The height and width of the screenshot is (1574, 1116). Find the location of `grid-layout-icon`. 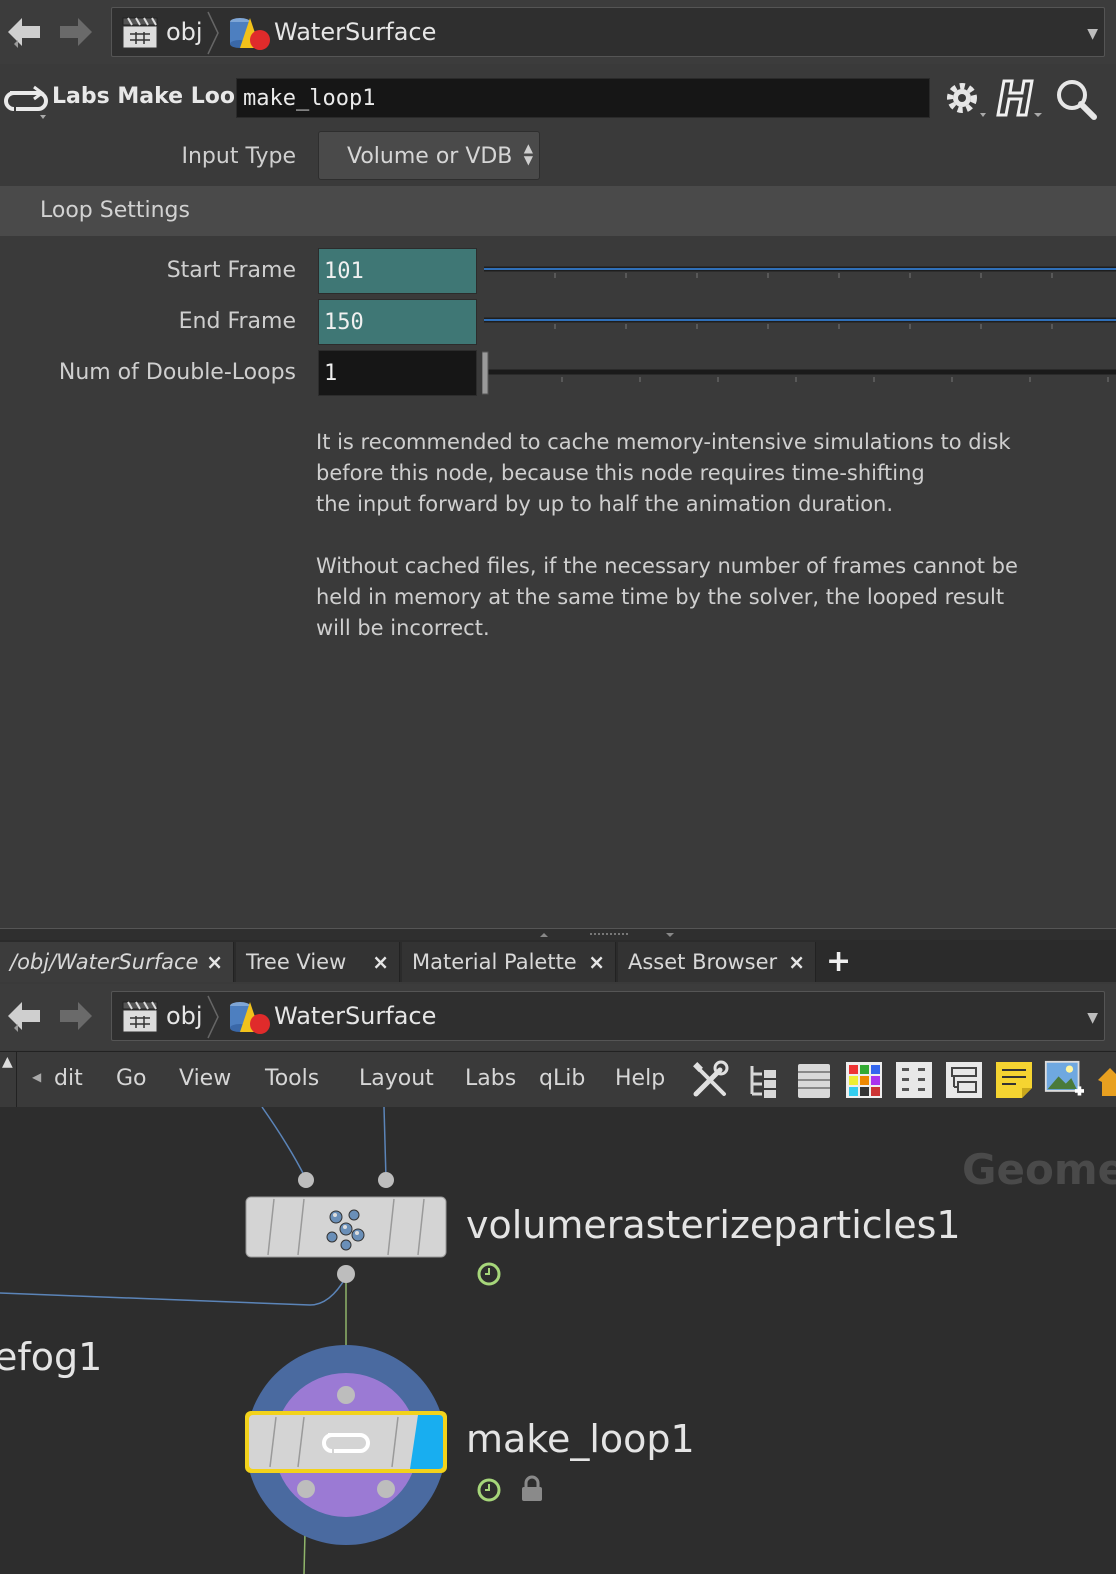

grid-layout-icon is located at coordinates (914, 1080).